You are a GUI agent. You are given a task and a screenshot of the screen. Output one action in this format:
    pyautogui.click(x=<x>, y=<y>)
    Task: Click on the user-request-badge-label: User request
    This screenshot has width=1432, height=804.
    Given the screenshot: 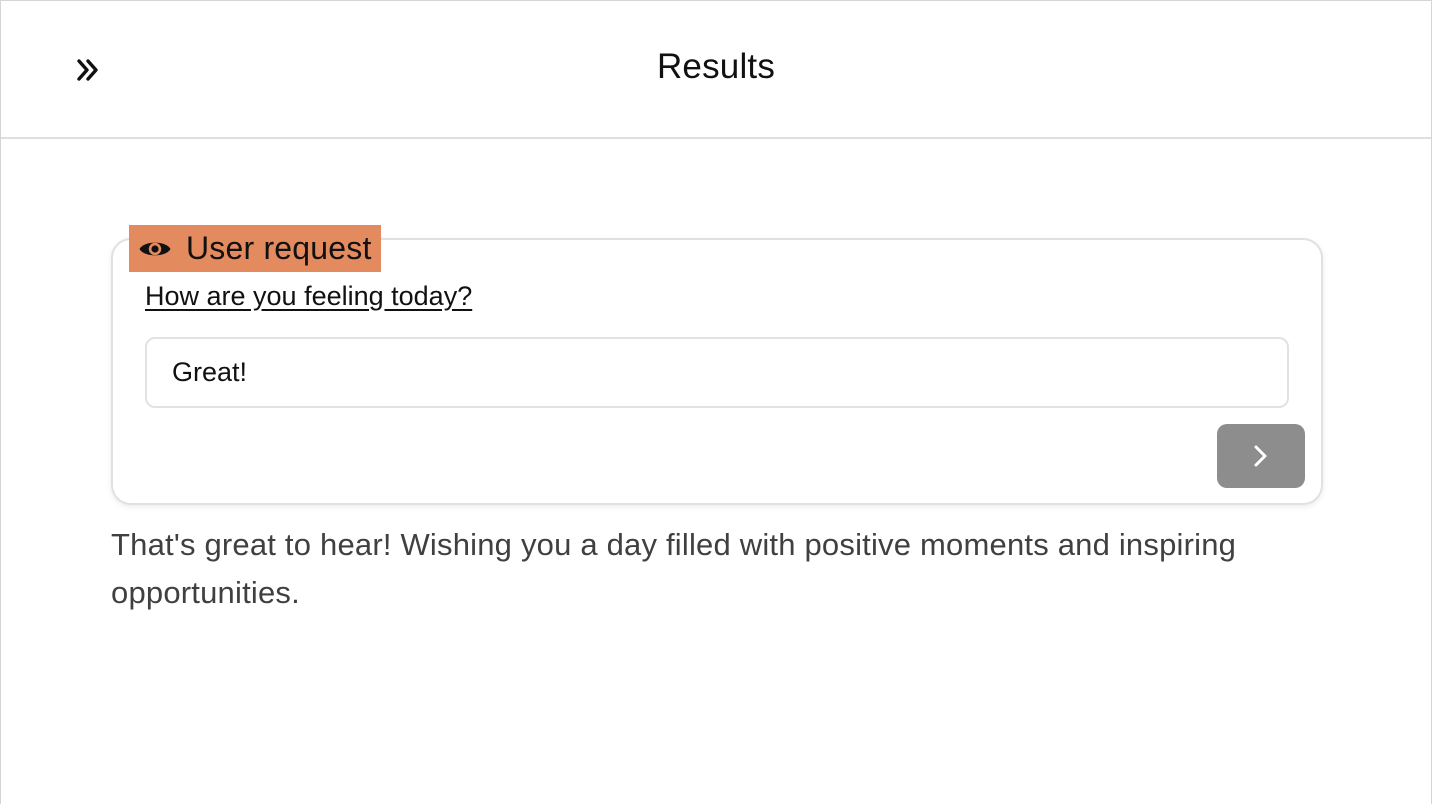 What is the action you would take?
    pyautogui.click(x=279, y=248)
    